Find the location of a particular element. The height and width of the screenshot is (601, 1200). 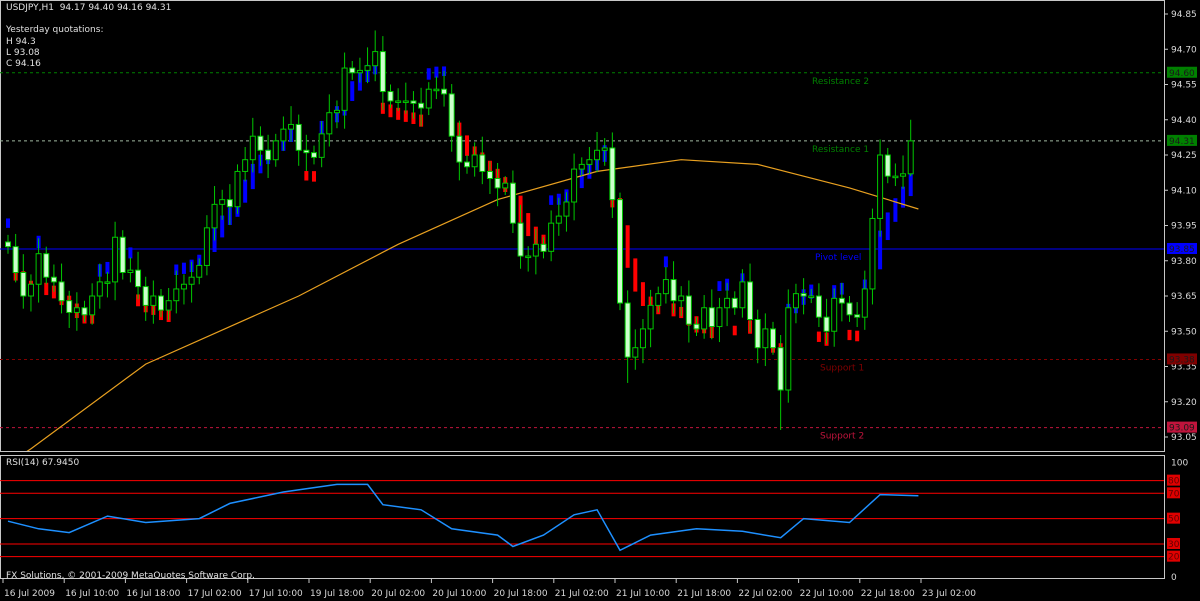

price-tick-label: 94.10 is located at coordinates (1184, 191).